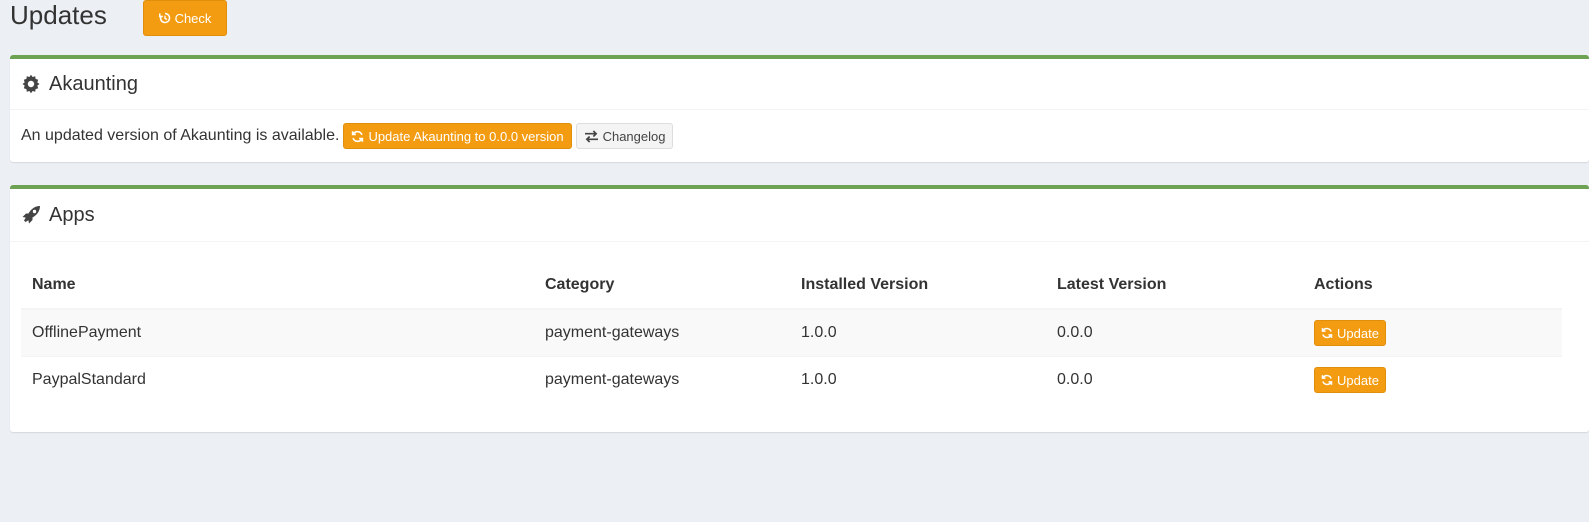  What do you see at coordinates (799, 215) in the screenshot?
I see `apps-box-header: Apps` at bounding box center [799, 215].